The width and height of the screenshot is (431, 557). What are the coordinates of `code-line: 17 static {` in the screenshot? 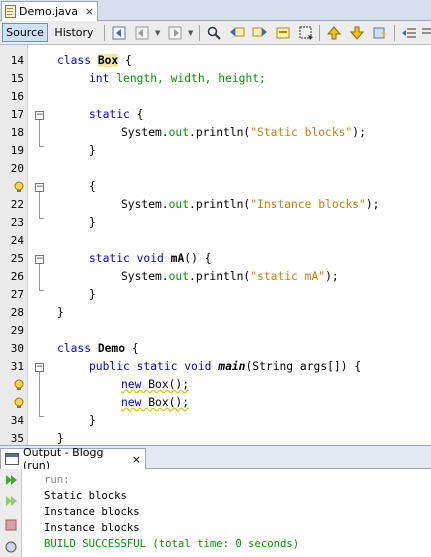 It's located at (215, 115).